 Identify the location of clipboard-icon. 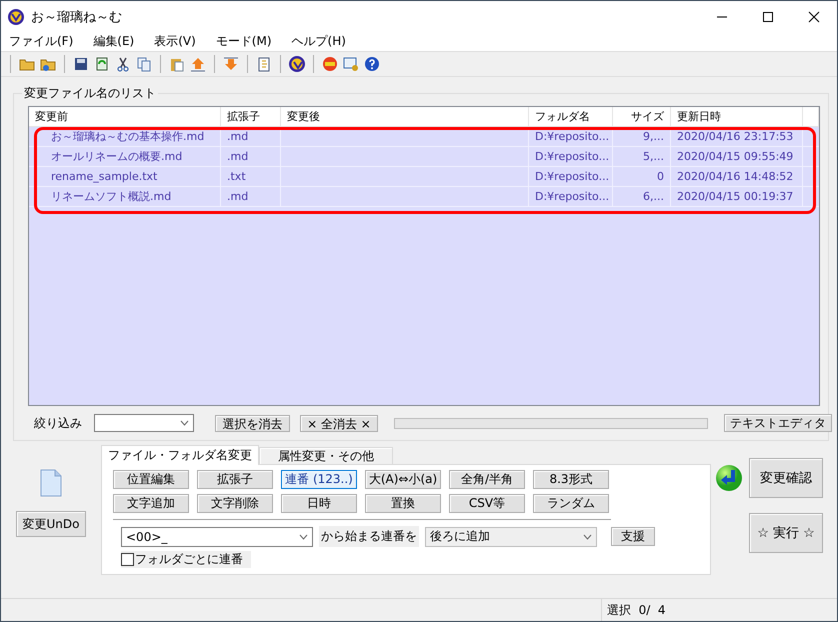
(177, 64).